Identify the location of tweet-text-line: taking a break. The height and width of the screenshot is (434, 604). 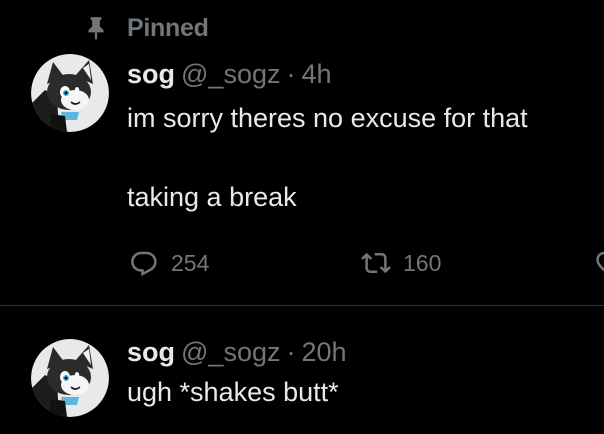
(212, 197).